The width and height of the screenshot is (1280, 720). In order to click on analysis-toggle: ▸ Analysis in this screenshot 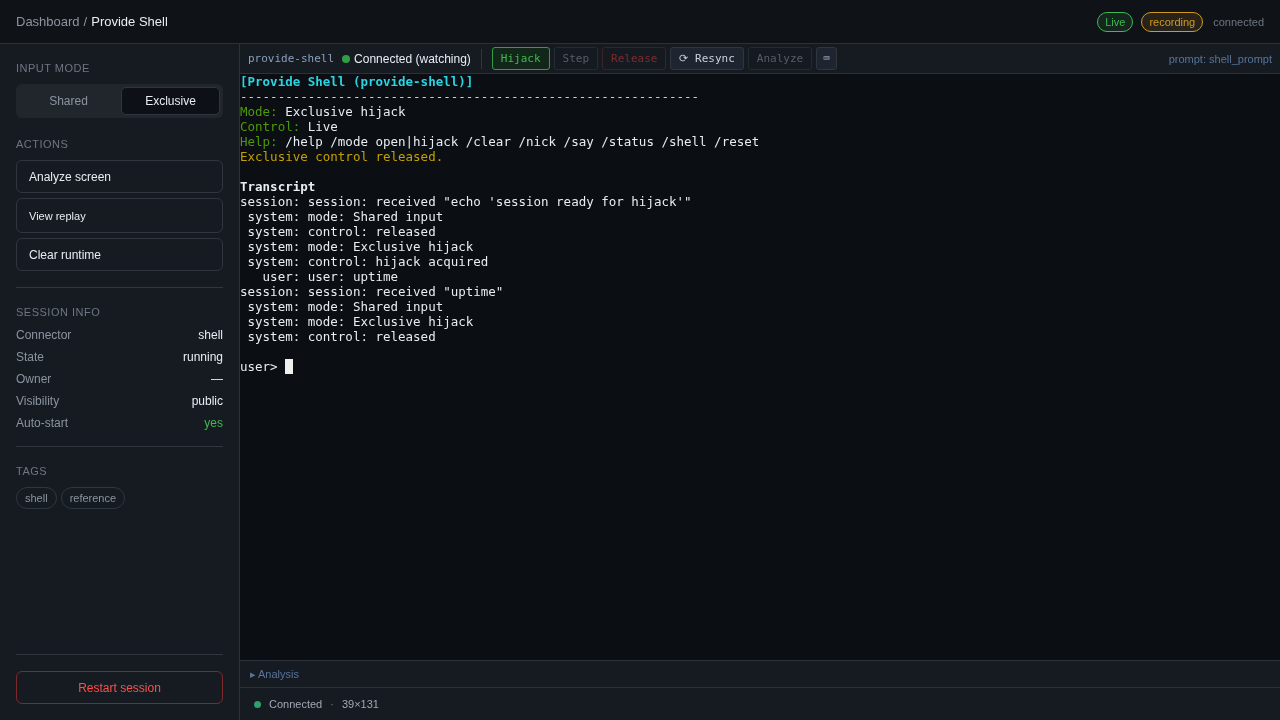, I will do `click(274, 674)`.